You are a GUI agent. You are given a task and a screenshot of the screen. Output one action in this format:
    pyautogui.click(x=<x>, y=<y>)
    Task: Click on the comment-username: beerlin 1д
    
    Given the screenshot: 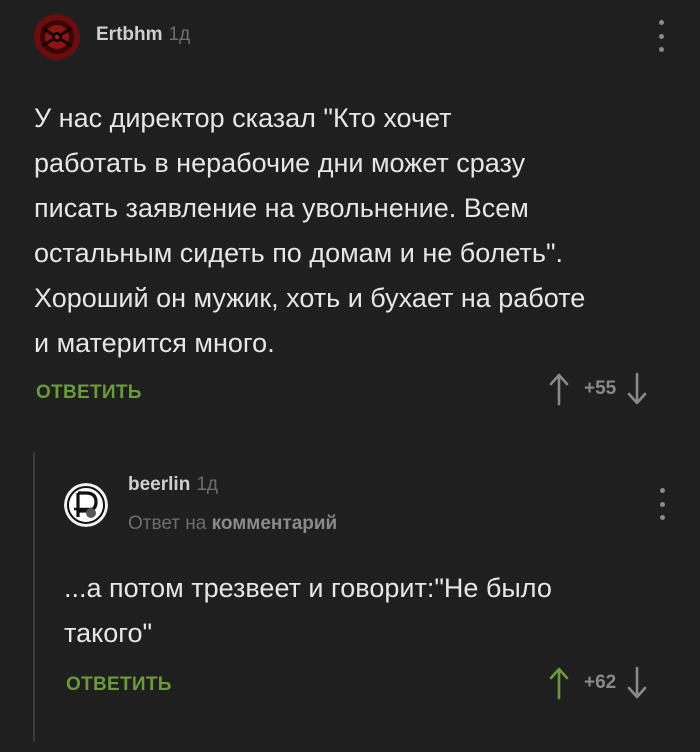 What is the action you would take?
    pyautogui.click(x=173, y=485)
    